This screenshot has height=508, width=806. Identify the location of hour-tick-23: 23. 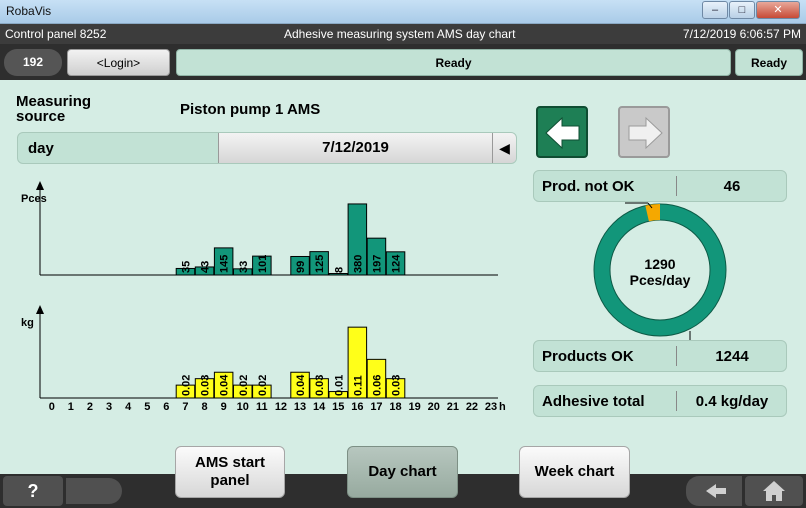
(491, 407).